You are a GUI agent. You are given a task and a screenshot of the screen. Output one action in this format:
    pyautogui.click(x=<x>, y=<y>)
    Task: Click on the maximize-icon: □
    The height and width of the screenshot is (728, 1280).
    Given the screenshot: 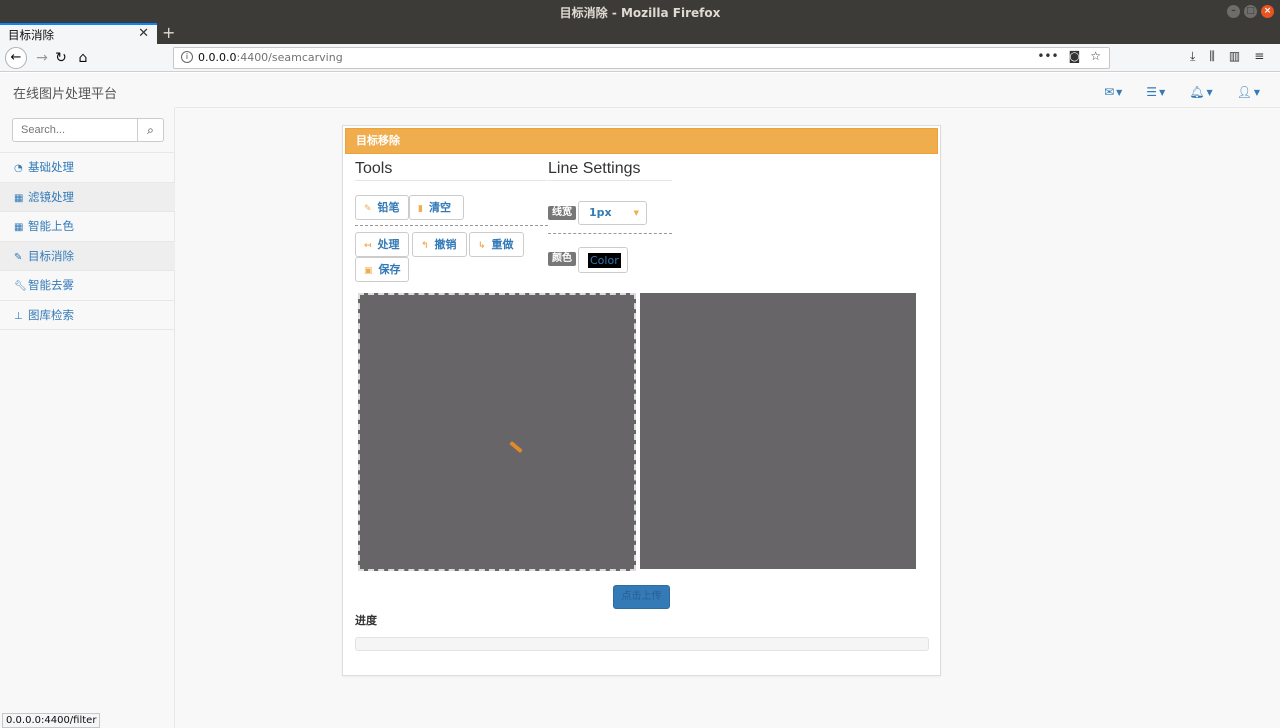 What is the action you would take?
    pyautogui.click(x=1250, y=11)
    